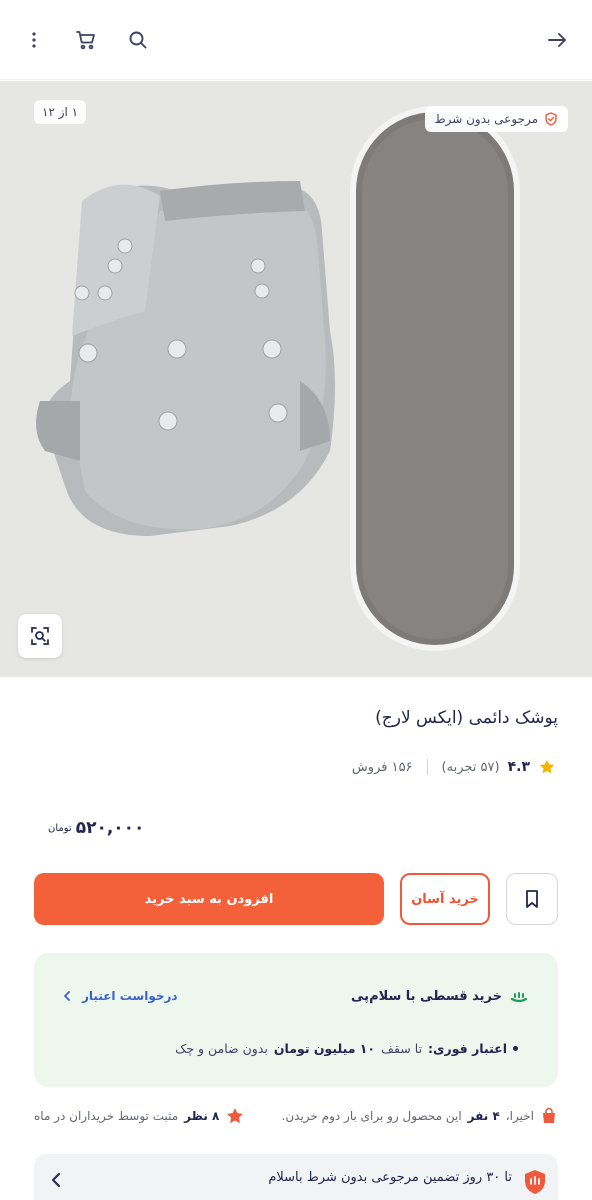 Image resolution: width=592 pixels, height=1200 pixels. I want to click on return-policy-badge: مرجوعی بدون شرط, so click(496, 119).